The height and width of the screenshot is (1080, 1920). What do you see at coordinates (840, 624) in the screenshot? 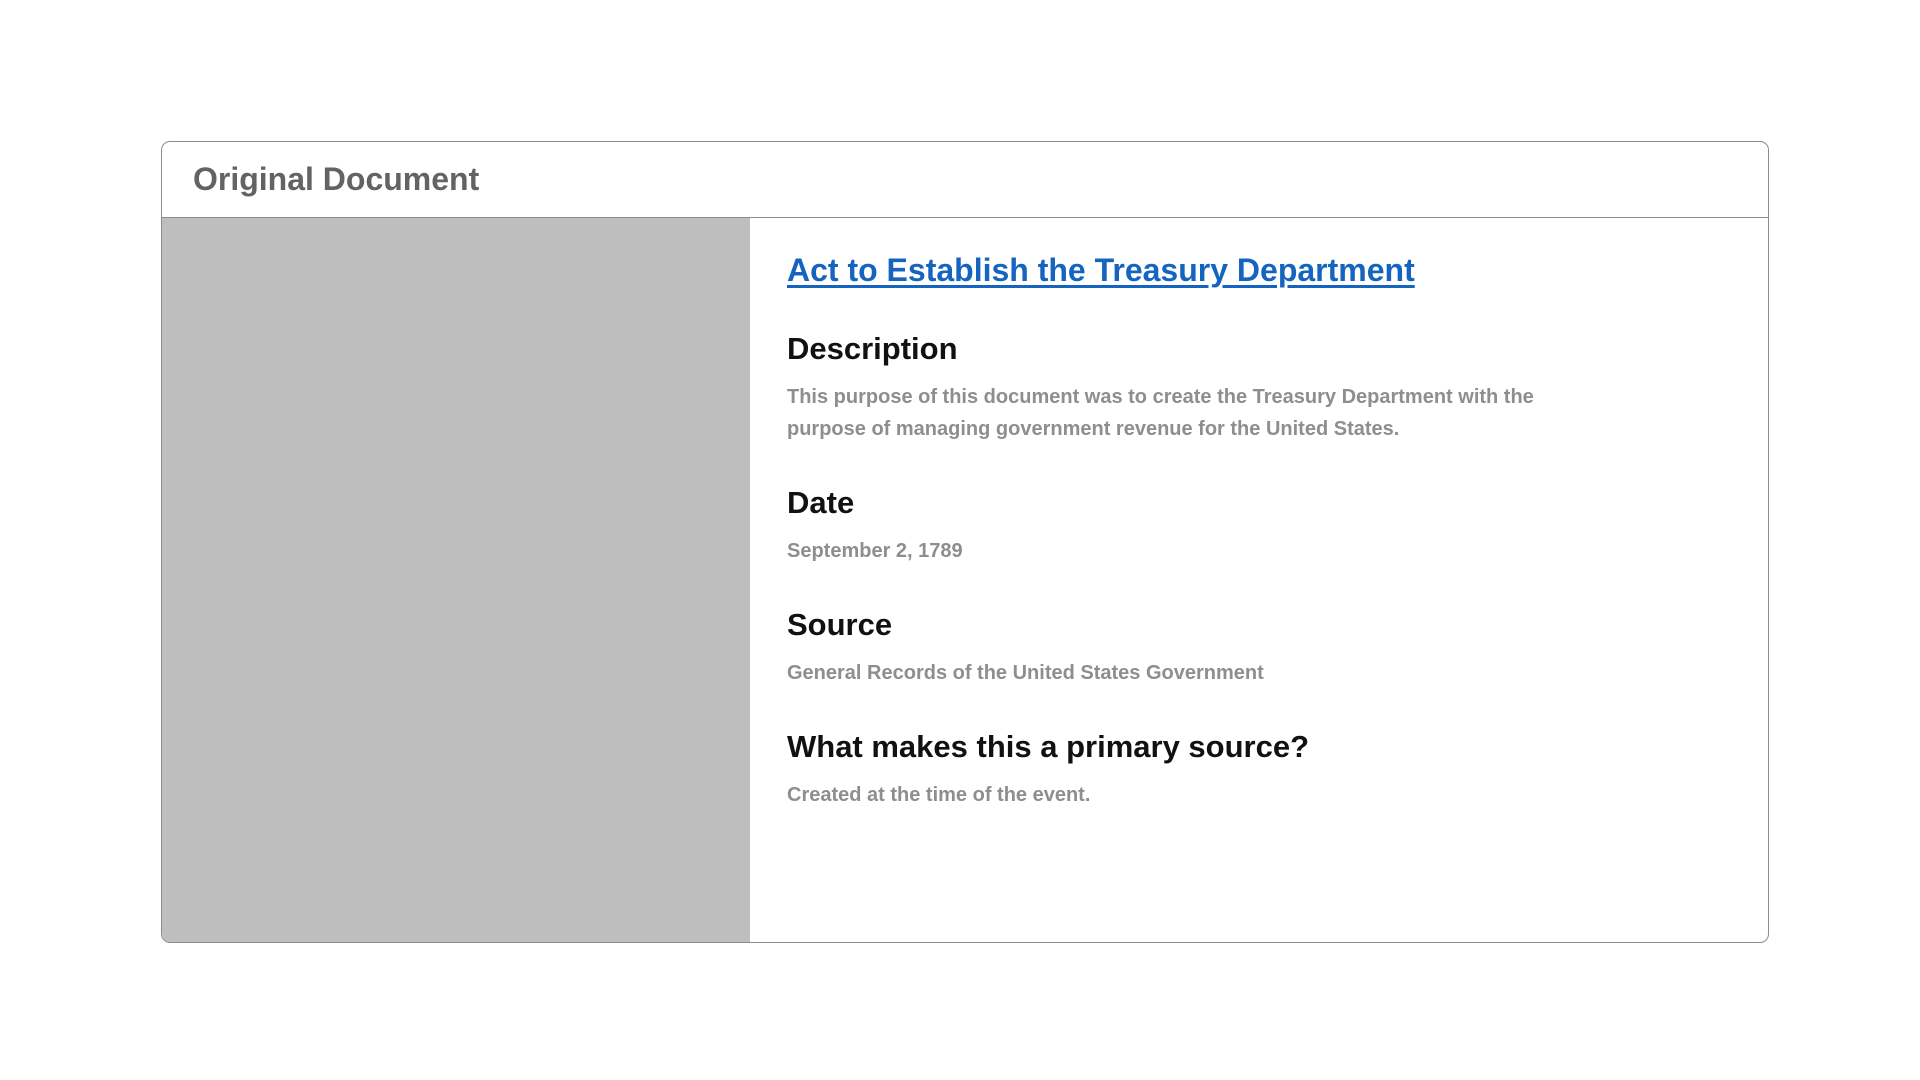
I see `source-heading: Source` at bounding box center [840, 624].